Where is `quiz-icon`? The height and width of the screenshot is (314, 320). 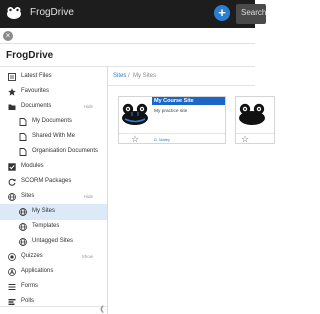
quiz-icon is located at coordinates (12, 257).